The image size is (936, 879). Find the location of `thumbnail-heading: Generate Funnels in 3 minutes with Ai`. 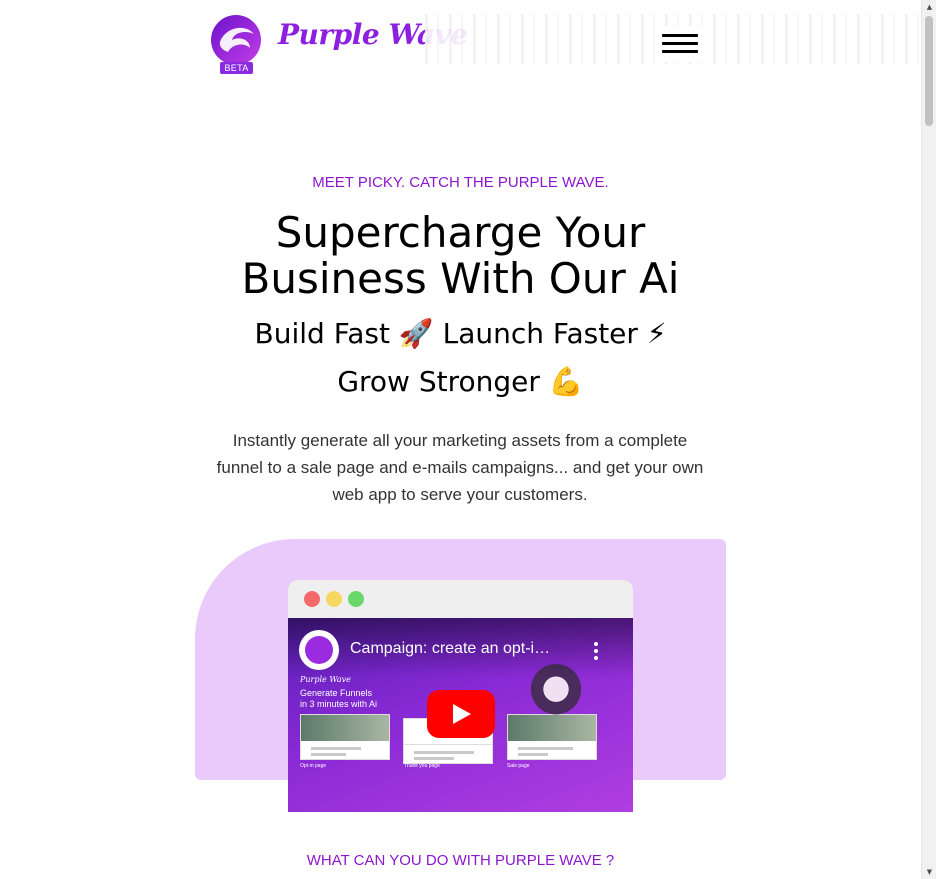

thumbnail-heading: Generate Funnels in 3 minutes with Ai is located at coordinates (338, 699).